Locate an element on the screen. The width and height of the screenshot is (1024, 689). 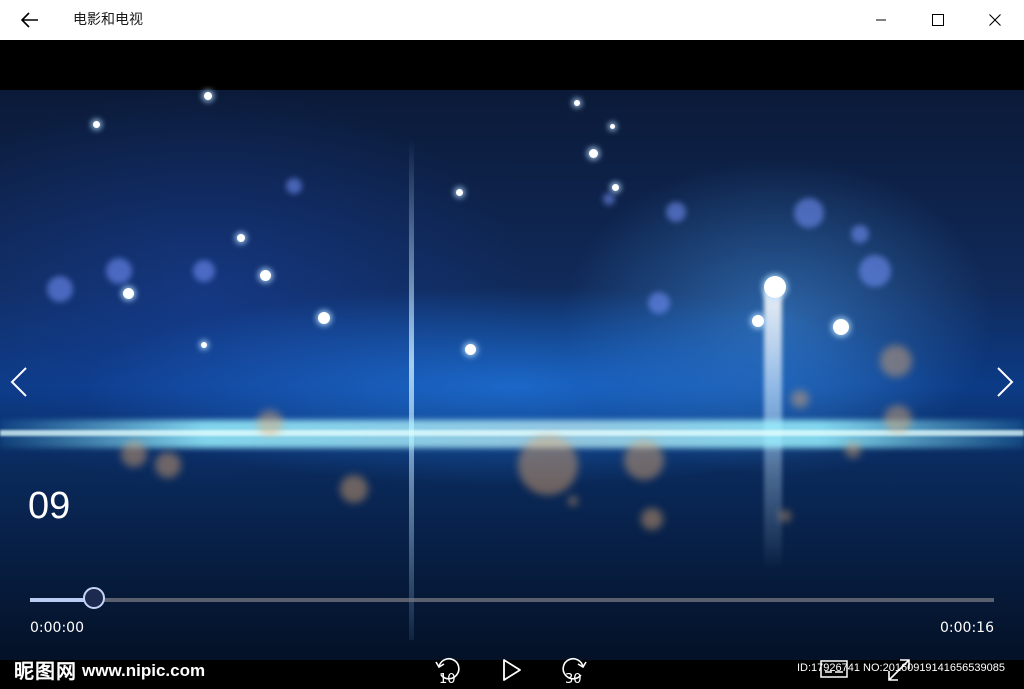
total-duration: 0:00:16 is located at coordinates (967, 628).